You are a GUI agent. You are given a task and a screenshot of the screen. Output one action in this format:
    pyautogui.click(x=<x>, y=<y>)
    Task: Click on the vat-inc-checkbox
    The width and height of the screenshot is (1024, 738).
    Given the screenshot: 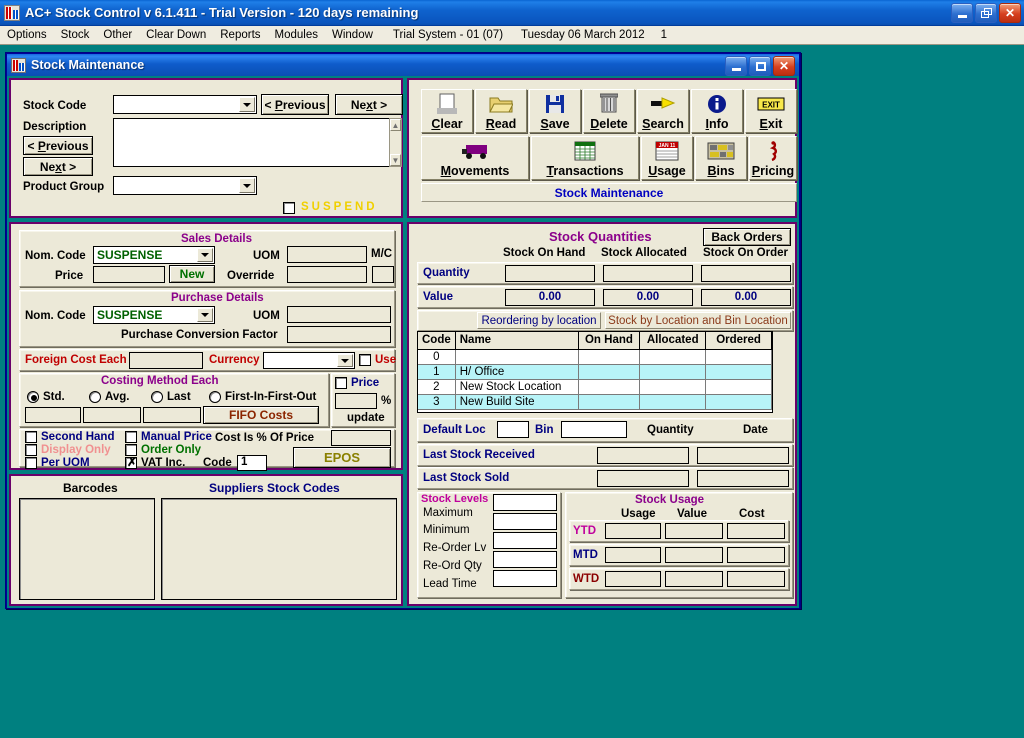 What is the action you would take?
    pyautogui.click(x=131, y=462)
    